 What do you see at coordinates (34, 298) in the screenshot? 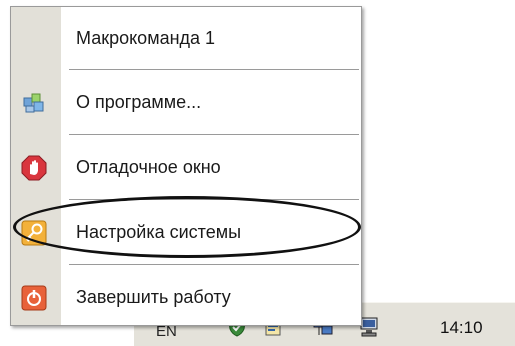
I see `power-icon` at bounding box center [34, 298].